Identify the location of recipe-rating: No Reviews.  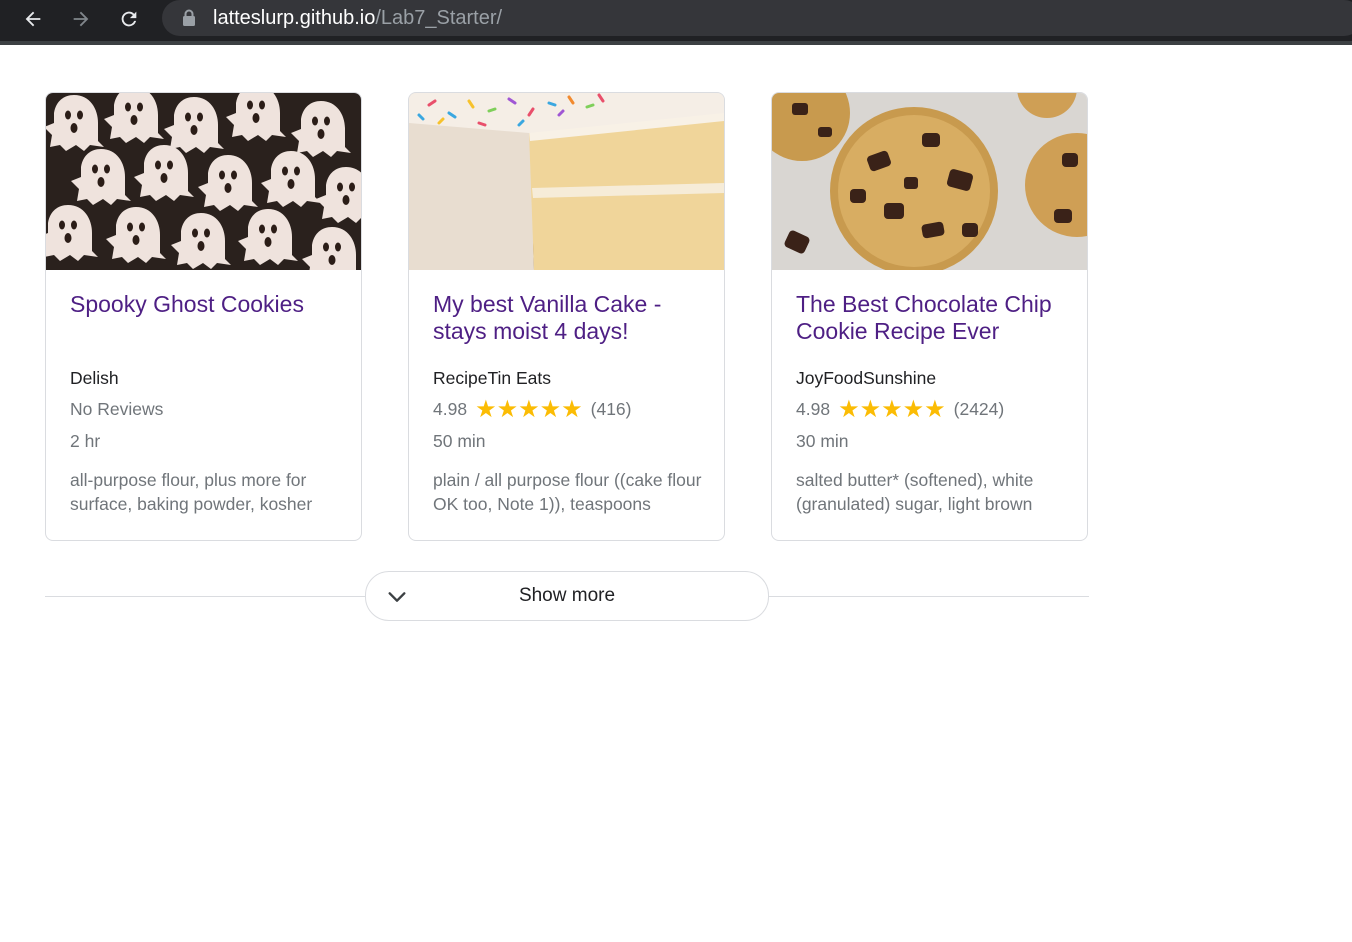
(116, 409).